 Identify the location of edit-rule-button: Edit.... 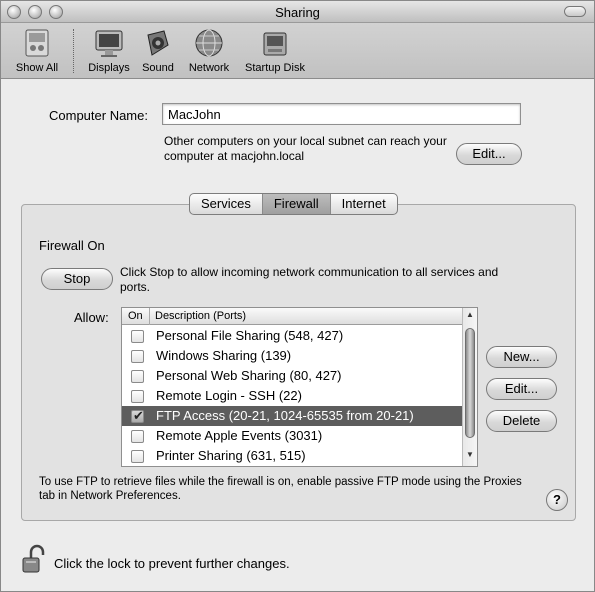
(521, 389).